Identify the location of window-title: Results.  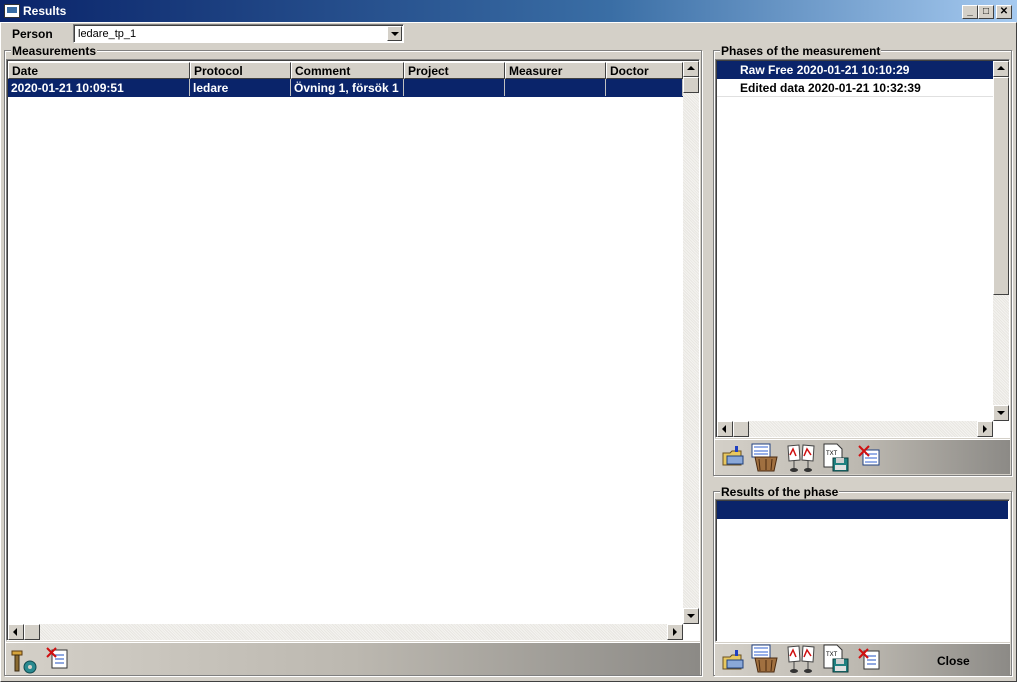
(45, 11).